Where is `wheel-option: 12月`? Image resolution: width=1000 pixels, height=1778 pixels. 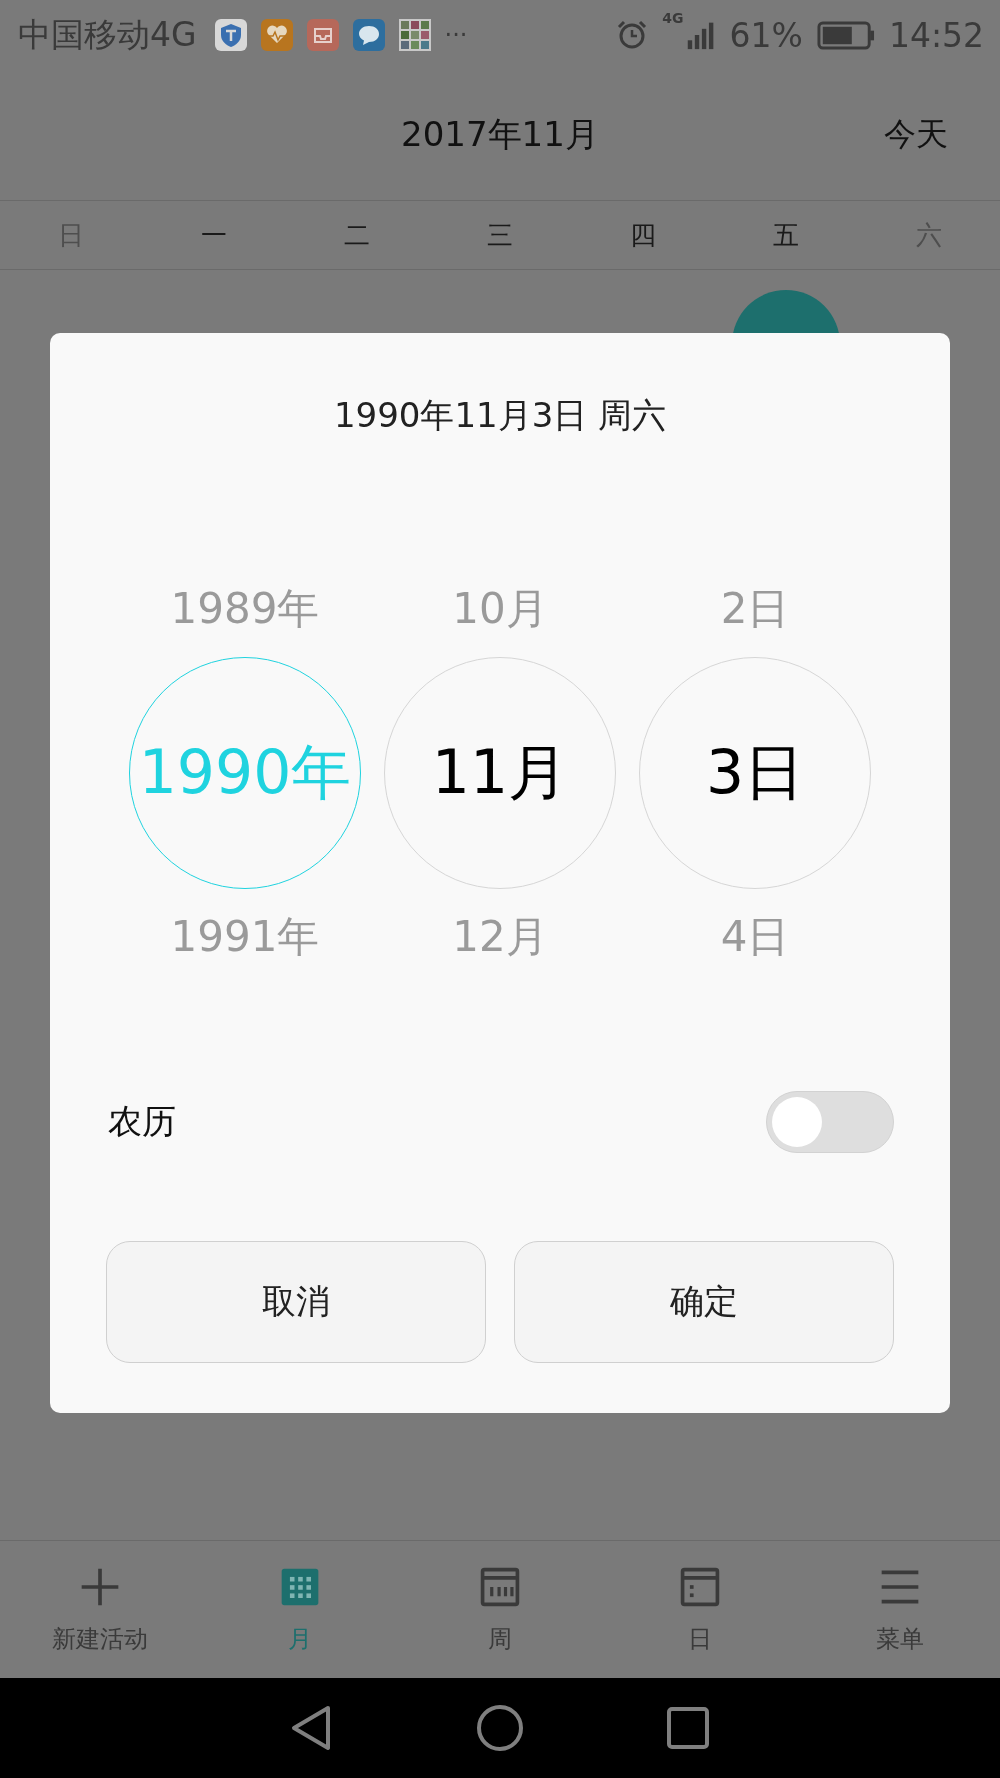
wheel-option: 12月 is located at coordinates (500, 937).